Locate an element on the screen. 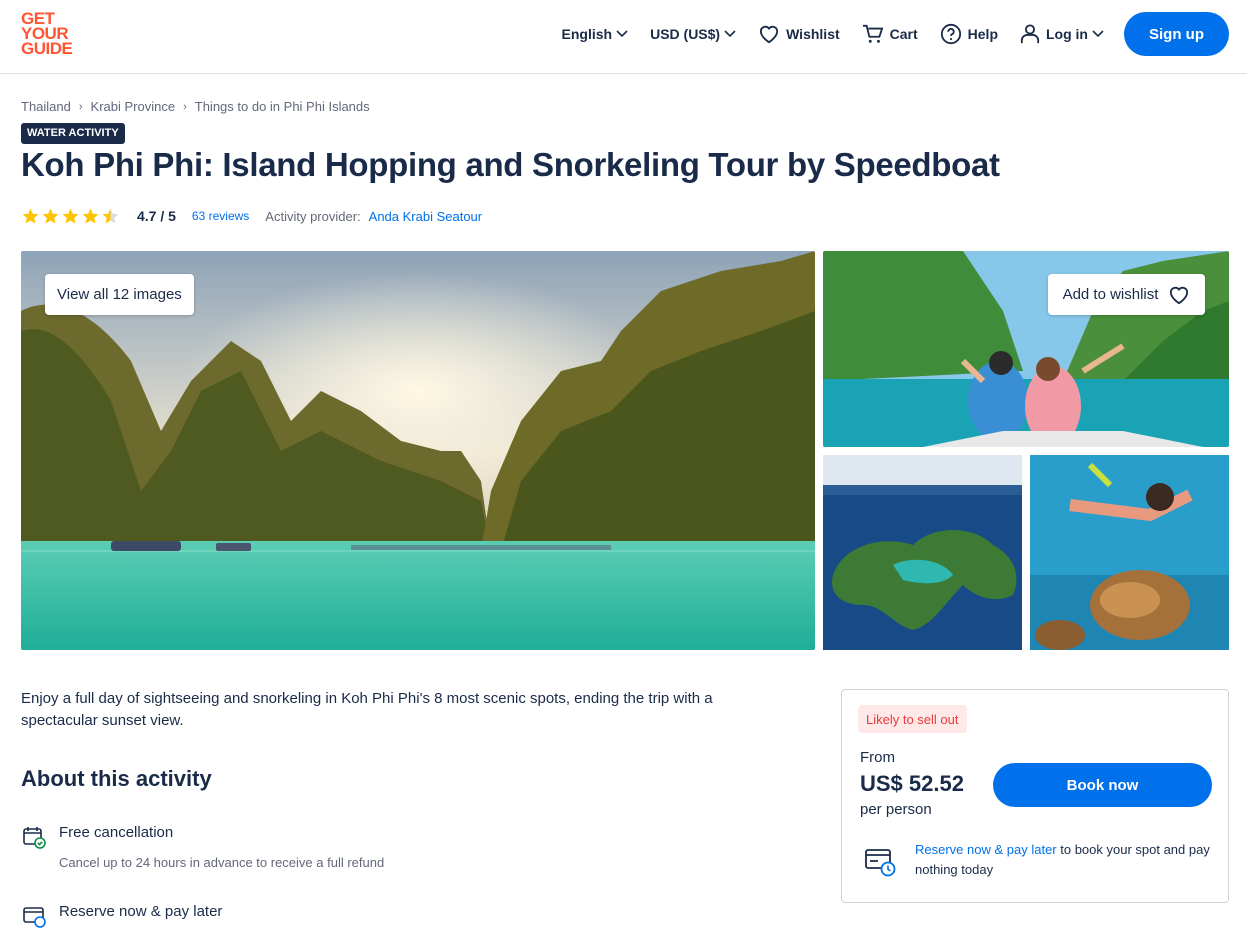 The image size is (1247, 934). view-all-images-button: View all 12 images is located at coordinates (119, 294).